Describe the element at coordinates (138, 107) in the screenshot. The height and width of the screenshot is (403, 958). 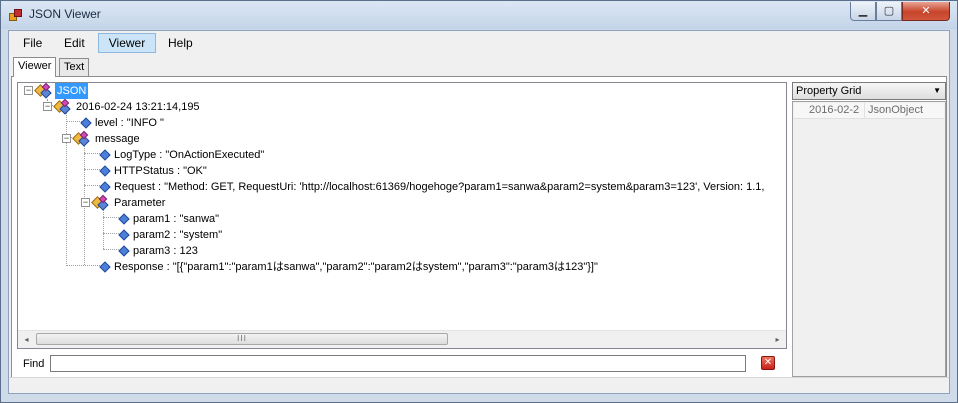
I see `tree-node-label: 2016-02-24 13:21:14,195` at that location.